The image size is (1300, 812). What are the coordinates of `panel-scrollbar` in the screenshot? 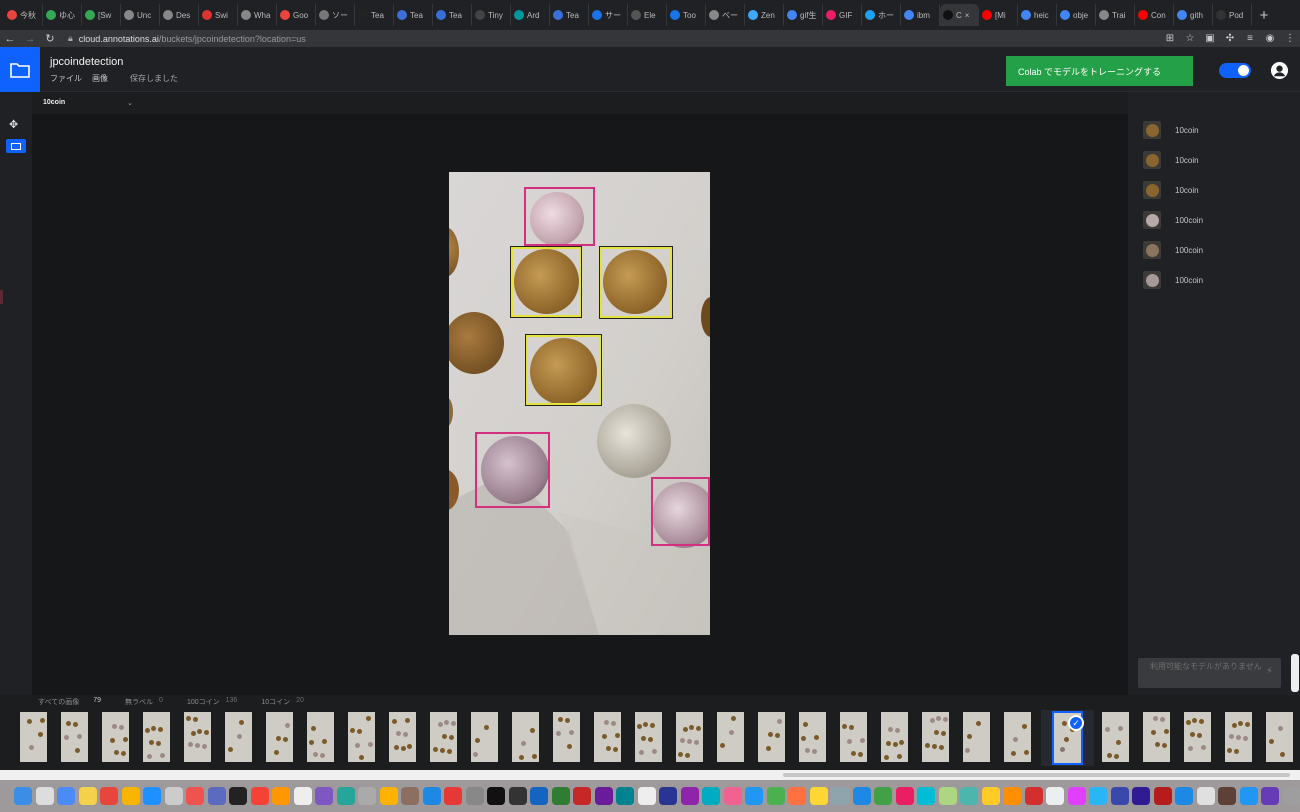 It's located at (1295, 673).